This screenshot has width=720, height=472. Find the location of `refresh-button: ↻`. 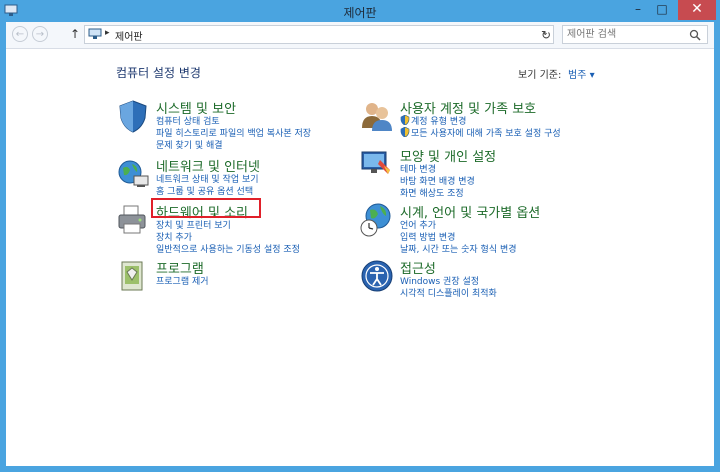

refresh-button: ↻ is located at coordinates (546, 35).